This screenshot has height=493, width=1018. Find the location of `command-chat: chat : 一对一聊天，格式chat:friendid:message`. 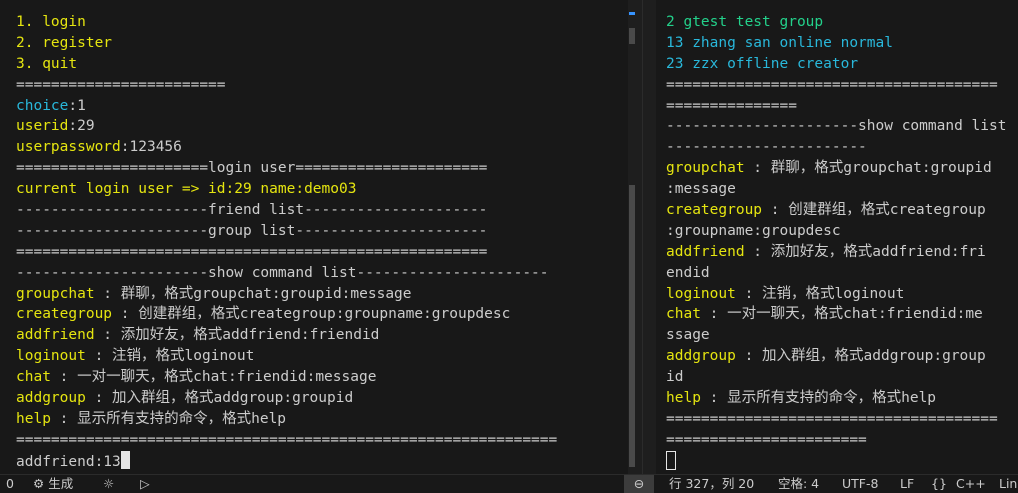

command-chat: chat : 一对一聊天，格式chat:friendid:message is located at coordinates (322, 377).